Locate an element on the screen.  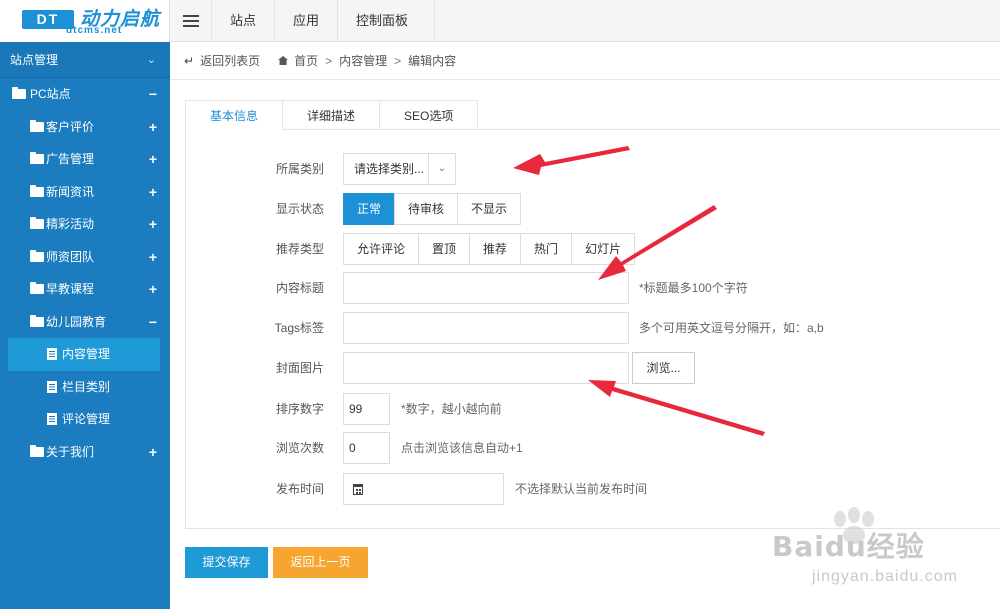
sidebar-item-kindergarten: 幼儿园教育 − is located at coordinates (85, 322).